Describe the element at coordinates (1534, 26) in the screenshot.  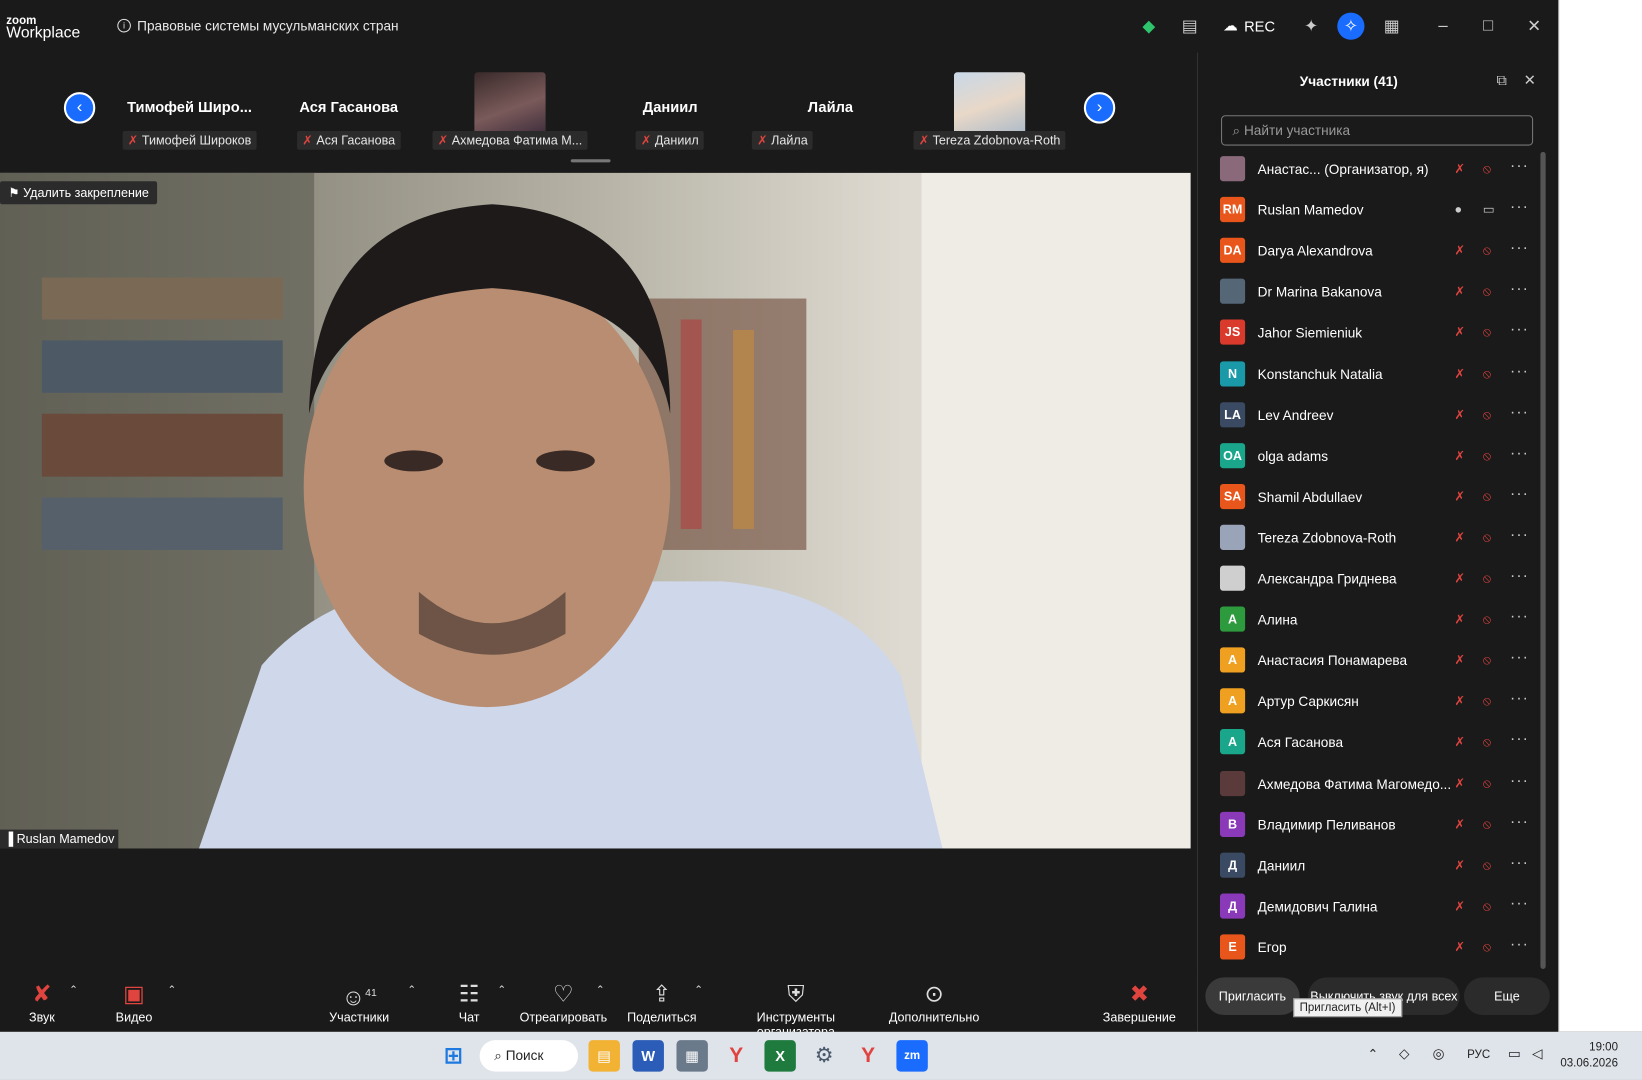
I see `close-icon: ✕` at that location.